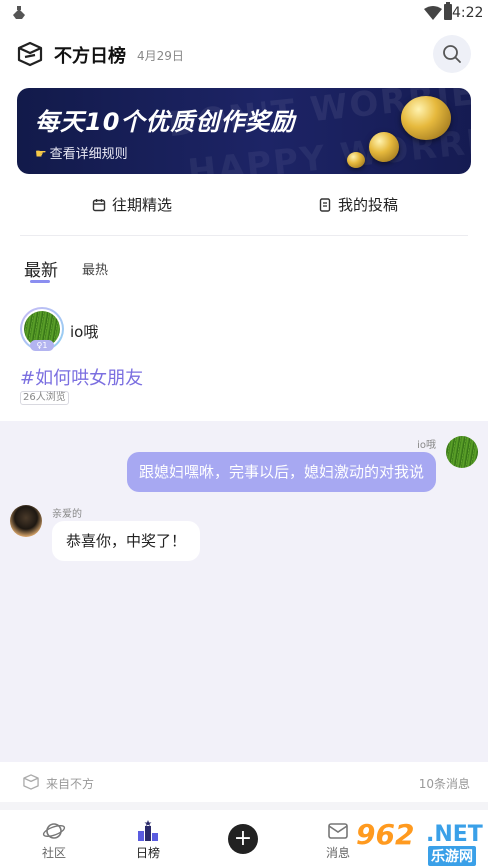  What do you see at coordinates (244, 204) in the screenshot?
I see `sub-tabs: 往期精选 我的投稿` at bounding box center [244, 204].